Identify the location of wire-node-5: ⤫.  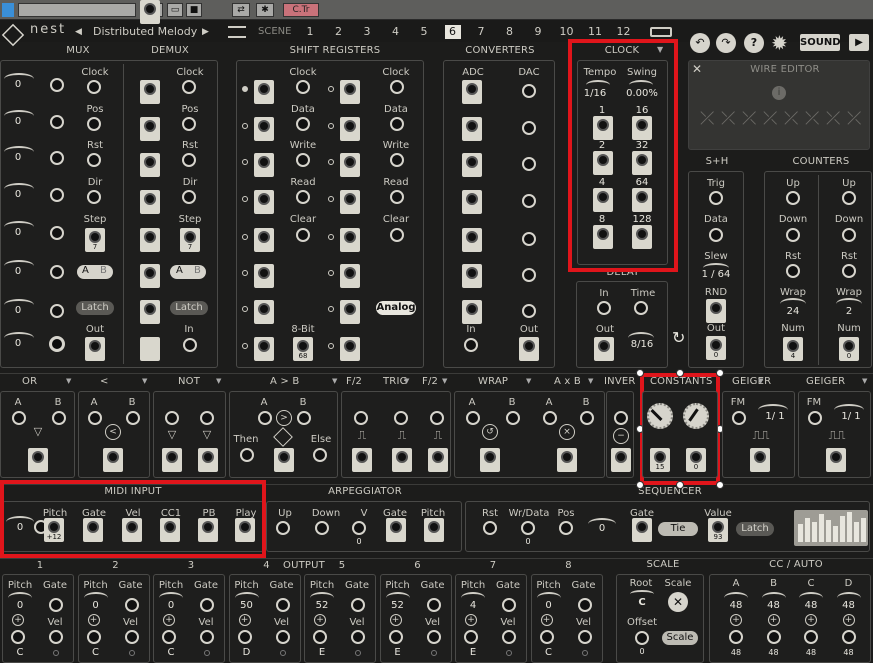
(812, 121).